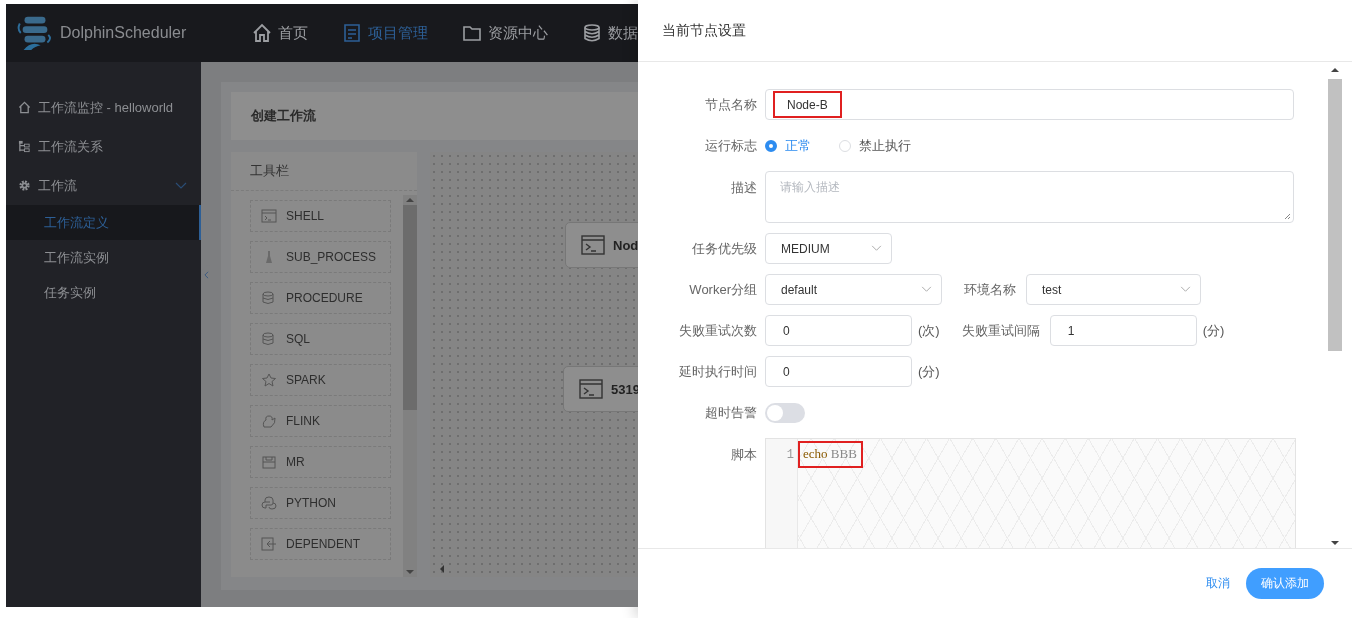 The width and height of the screenshot is (1352, 618). What do you see at coordinates (442, 569) in the screenshot?
I see `scroll-left-icon` at bounding box center [442, 569].